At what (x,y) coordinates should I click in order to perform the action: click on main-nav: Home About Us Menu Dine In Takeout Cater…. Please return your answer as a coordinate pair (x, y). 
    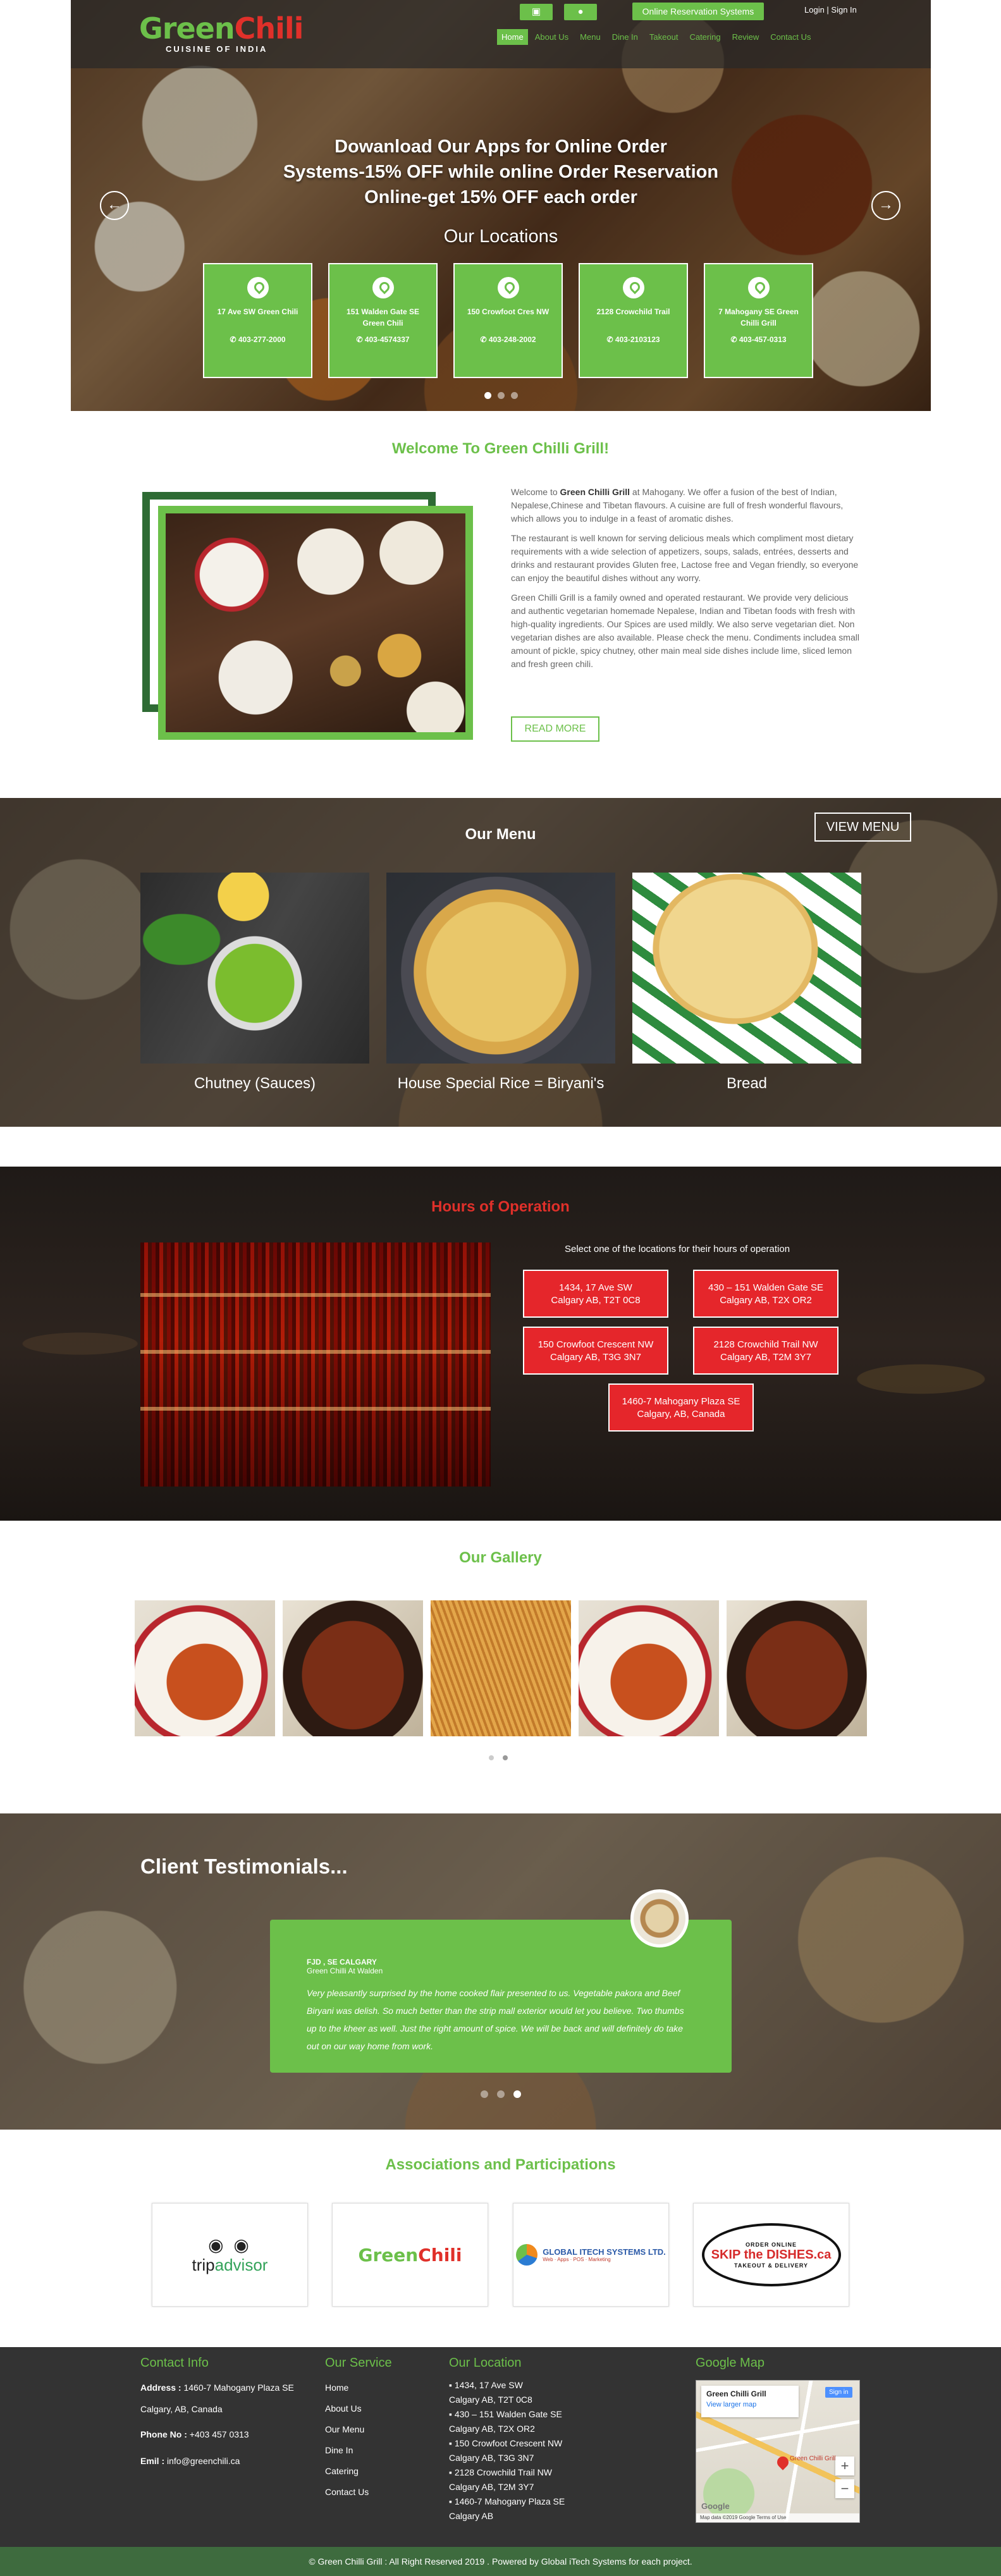
    Looking at the image, I should click on (657, 37).